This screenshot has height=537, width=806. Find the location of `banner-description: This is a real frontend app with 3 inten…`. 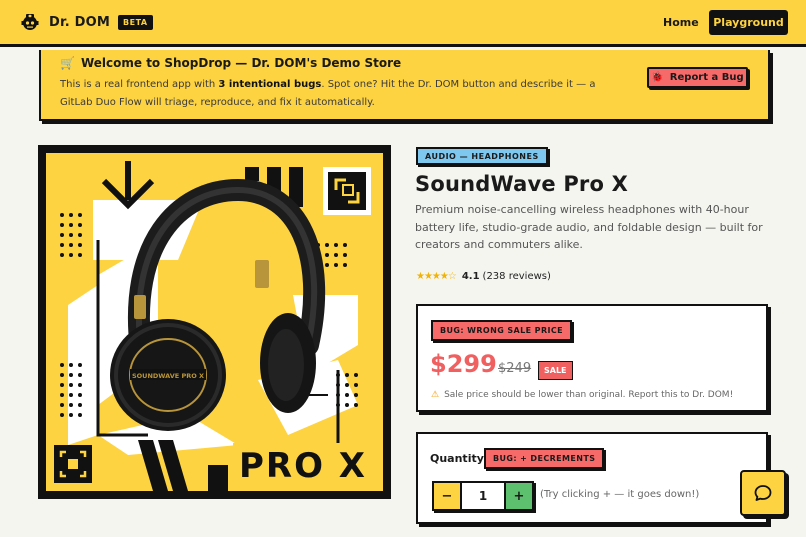

banner-description: This is a real frontend app with 3 inten… is located at coordinates (340, 94).